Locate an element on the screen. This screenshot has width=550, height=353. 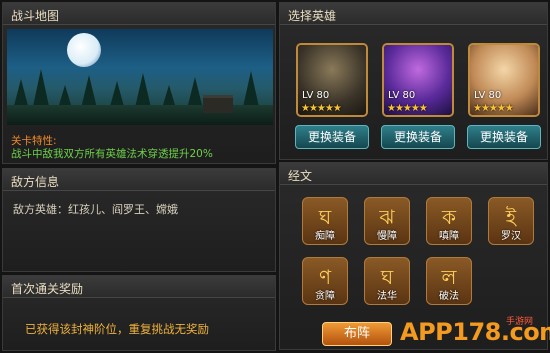
hero-title: 选择英雄 is located at coordinates (312, 16).